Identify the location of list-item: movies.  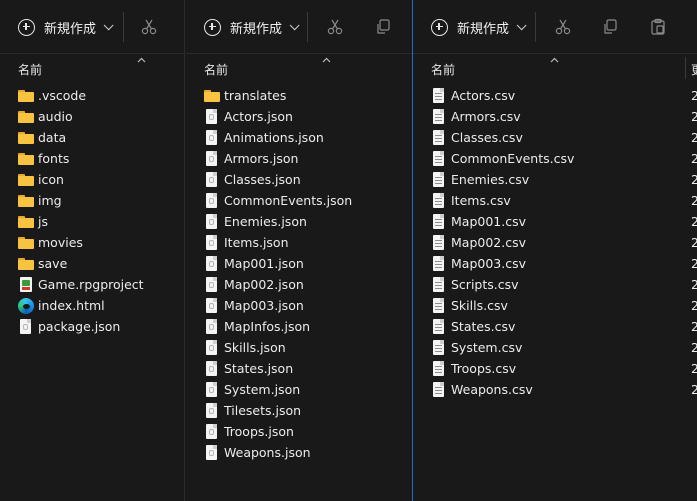
(92, 243).